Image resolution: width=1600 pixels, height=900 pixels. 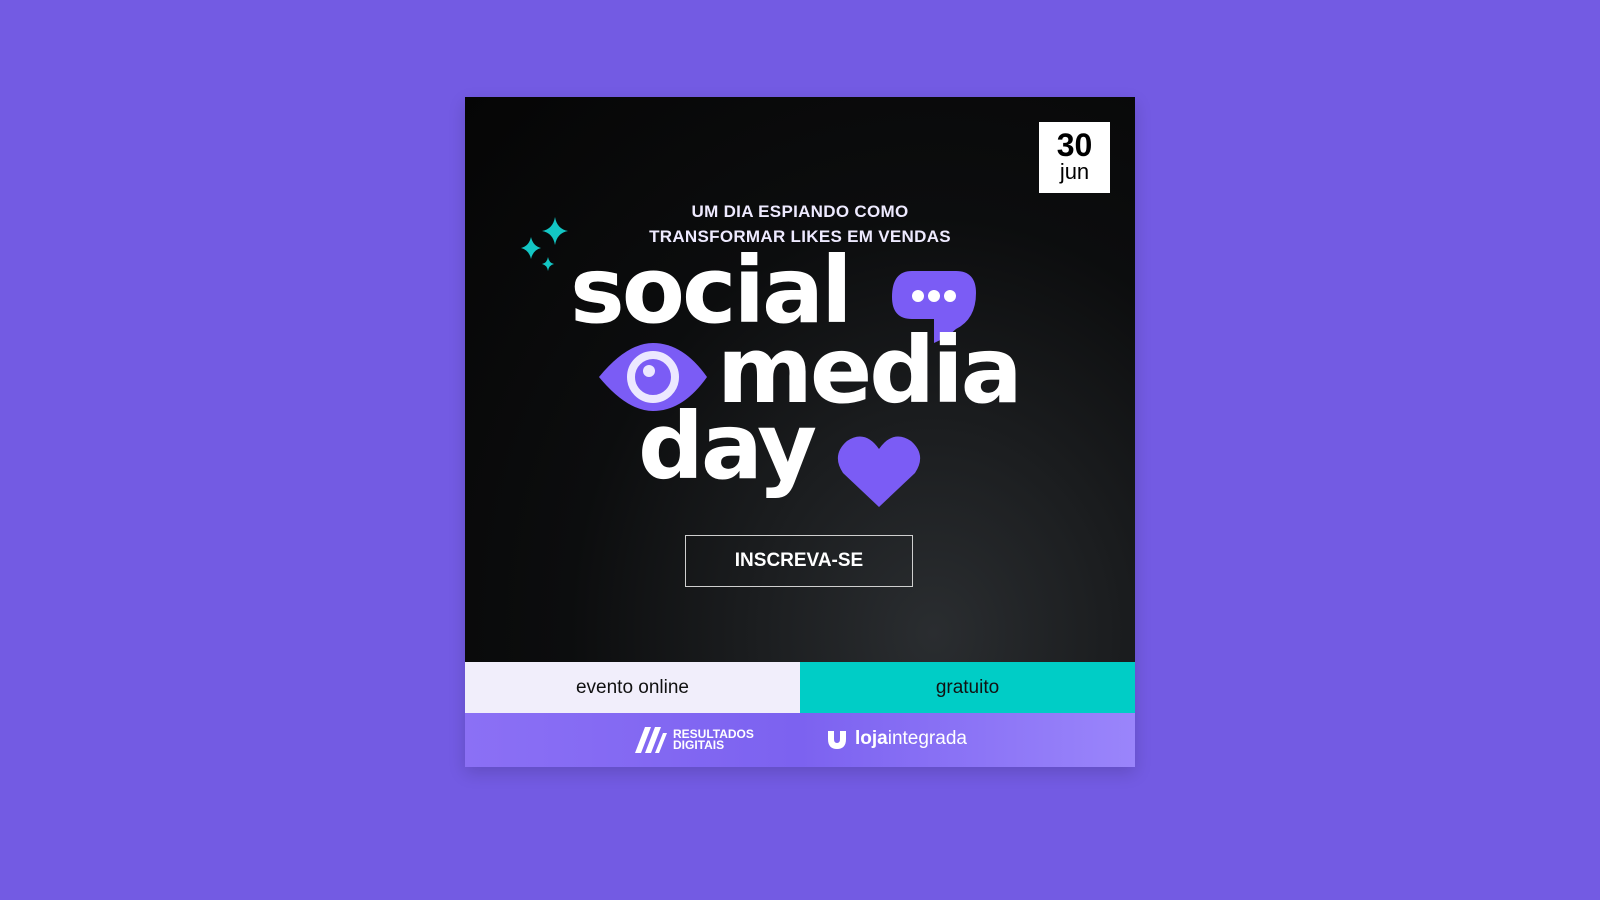 I want to click on sparkles-icon, so click(x=544, y=244).